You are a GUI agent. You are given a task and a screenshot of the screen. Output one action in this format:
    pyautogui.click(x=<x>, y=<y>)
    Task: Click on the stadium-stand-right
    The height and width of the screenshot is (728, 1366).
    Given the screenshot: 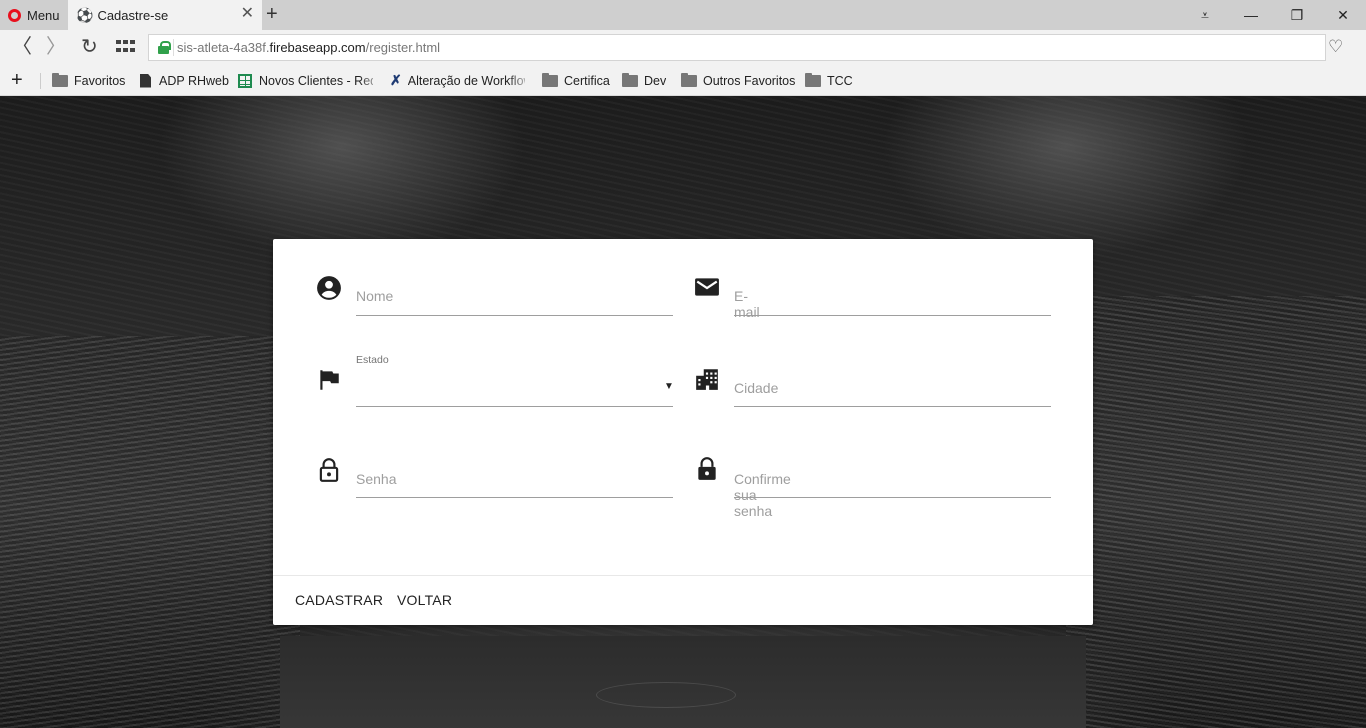 What is the action you would take?
    pyautogui.click(x=1216, y=512)
    